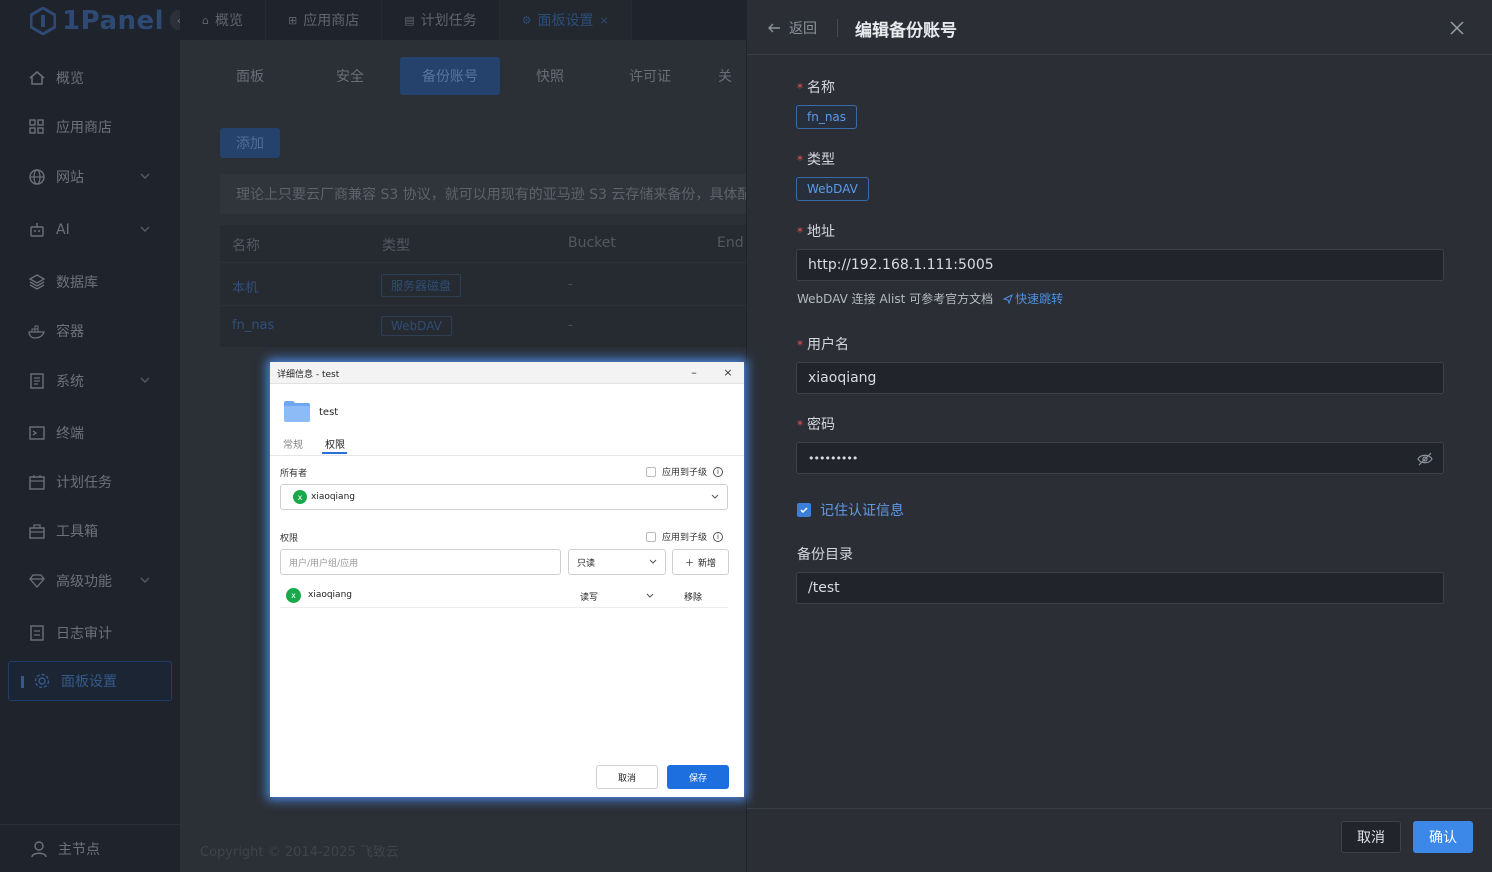 The image size is (1492, 872). I want to click on sidebar-item-overview: 概览, so click(90, 78).